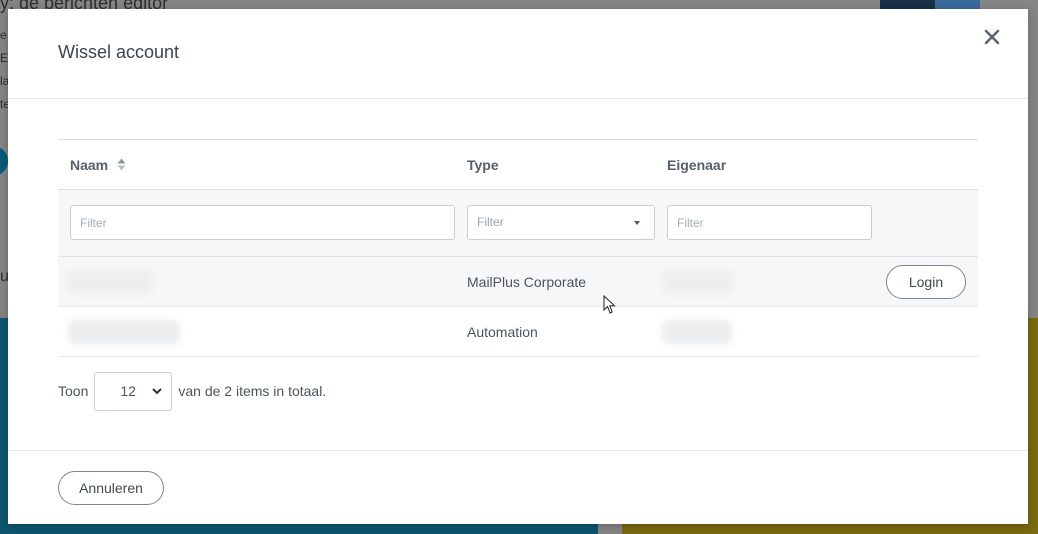  I want to click on pager-prefix: Toon, so click(73, 391).